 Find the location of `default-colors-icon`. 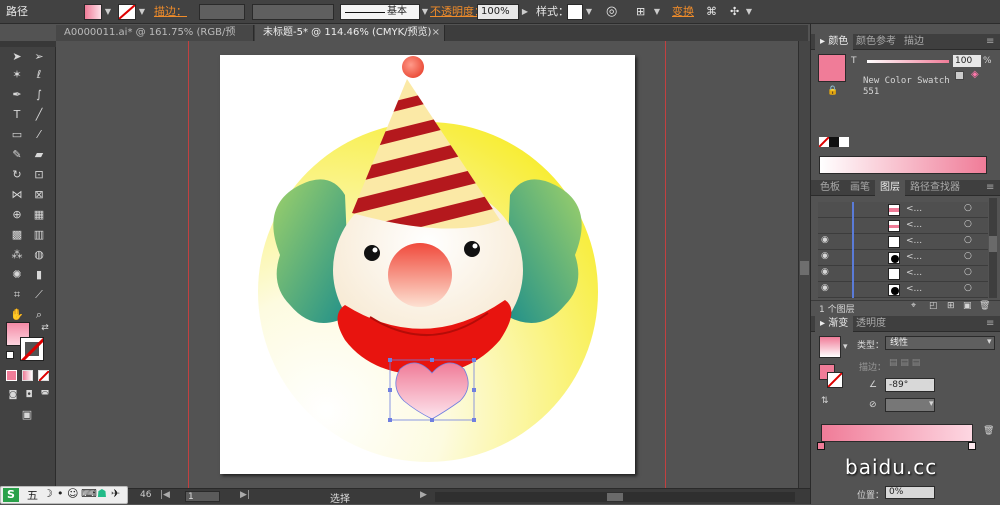

default-colors-icon is located at coordinates (10, 355).